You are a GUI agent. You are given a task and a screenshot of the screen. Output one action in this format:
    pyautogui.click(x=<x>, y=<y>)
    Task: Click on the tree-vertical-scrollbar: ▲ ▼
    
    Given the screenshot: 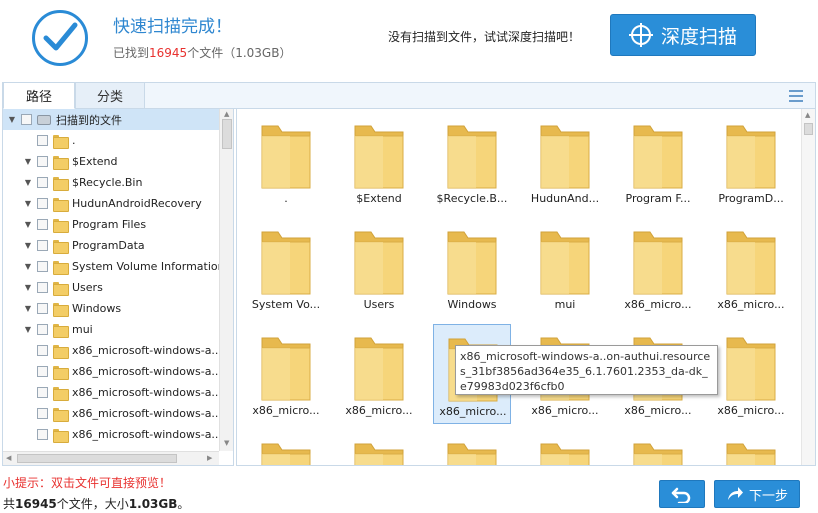 What is the action you would take?
    pyautogui.click(x=226, y=280)
    